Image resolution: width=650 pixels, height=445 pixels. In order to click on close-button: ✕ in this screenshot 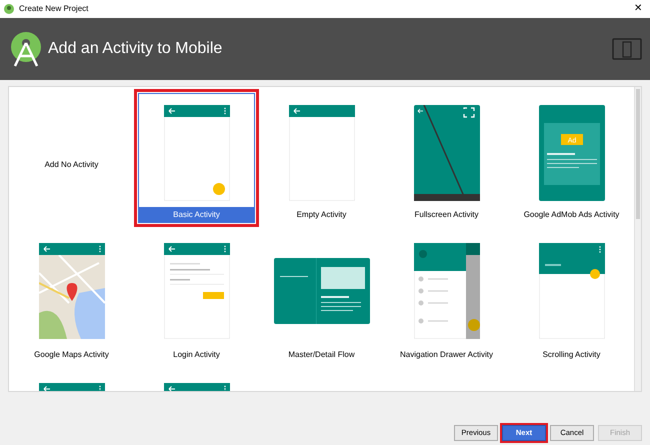, I will do `click(638, 9)`.